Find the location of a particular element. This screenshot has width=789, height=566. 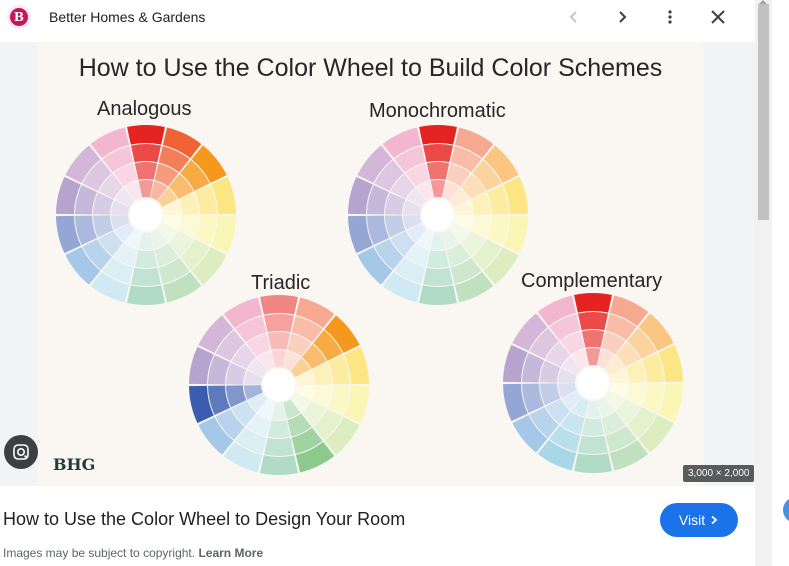

color-wheel-monochromatic is located at coordinates (438, 215).